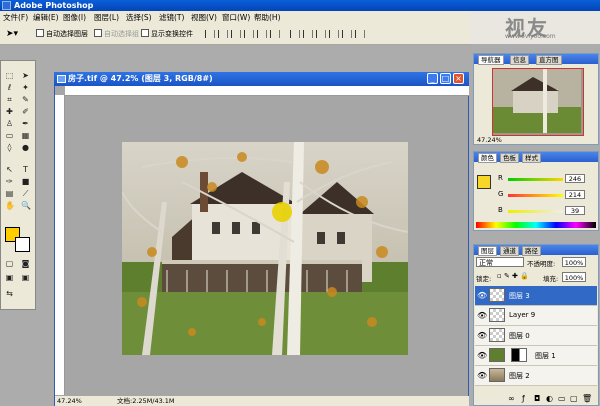 This screenshot has height=406, width=600. I want to click on channel-r-value: 246, so click(575, 178).